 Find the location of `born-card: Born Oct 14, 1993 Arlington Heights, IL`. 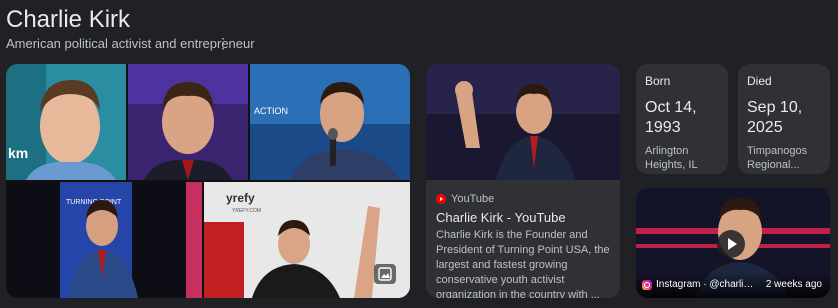

born-card: Born Oct 14, 1993 Arlington Heights, IL is located at coordinates (682, 119).